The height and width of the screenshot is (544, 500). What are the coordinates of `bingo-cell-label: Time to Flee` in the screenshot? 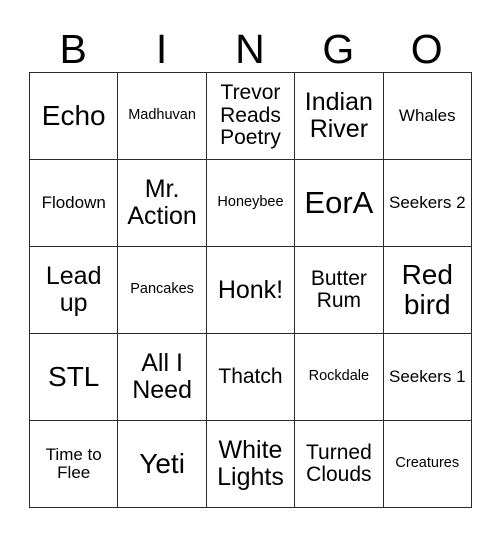 It's located at (73, 463).